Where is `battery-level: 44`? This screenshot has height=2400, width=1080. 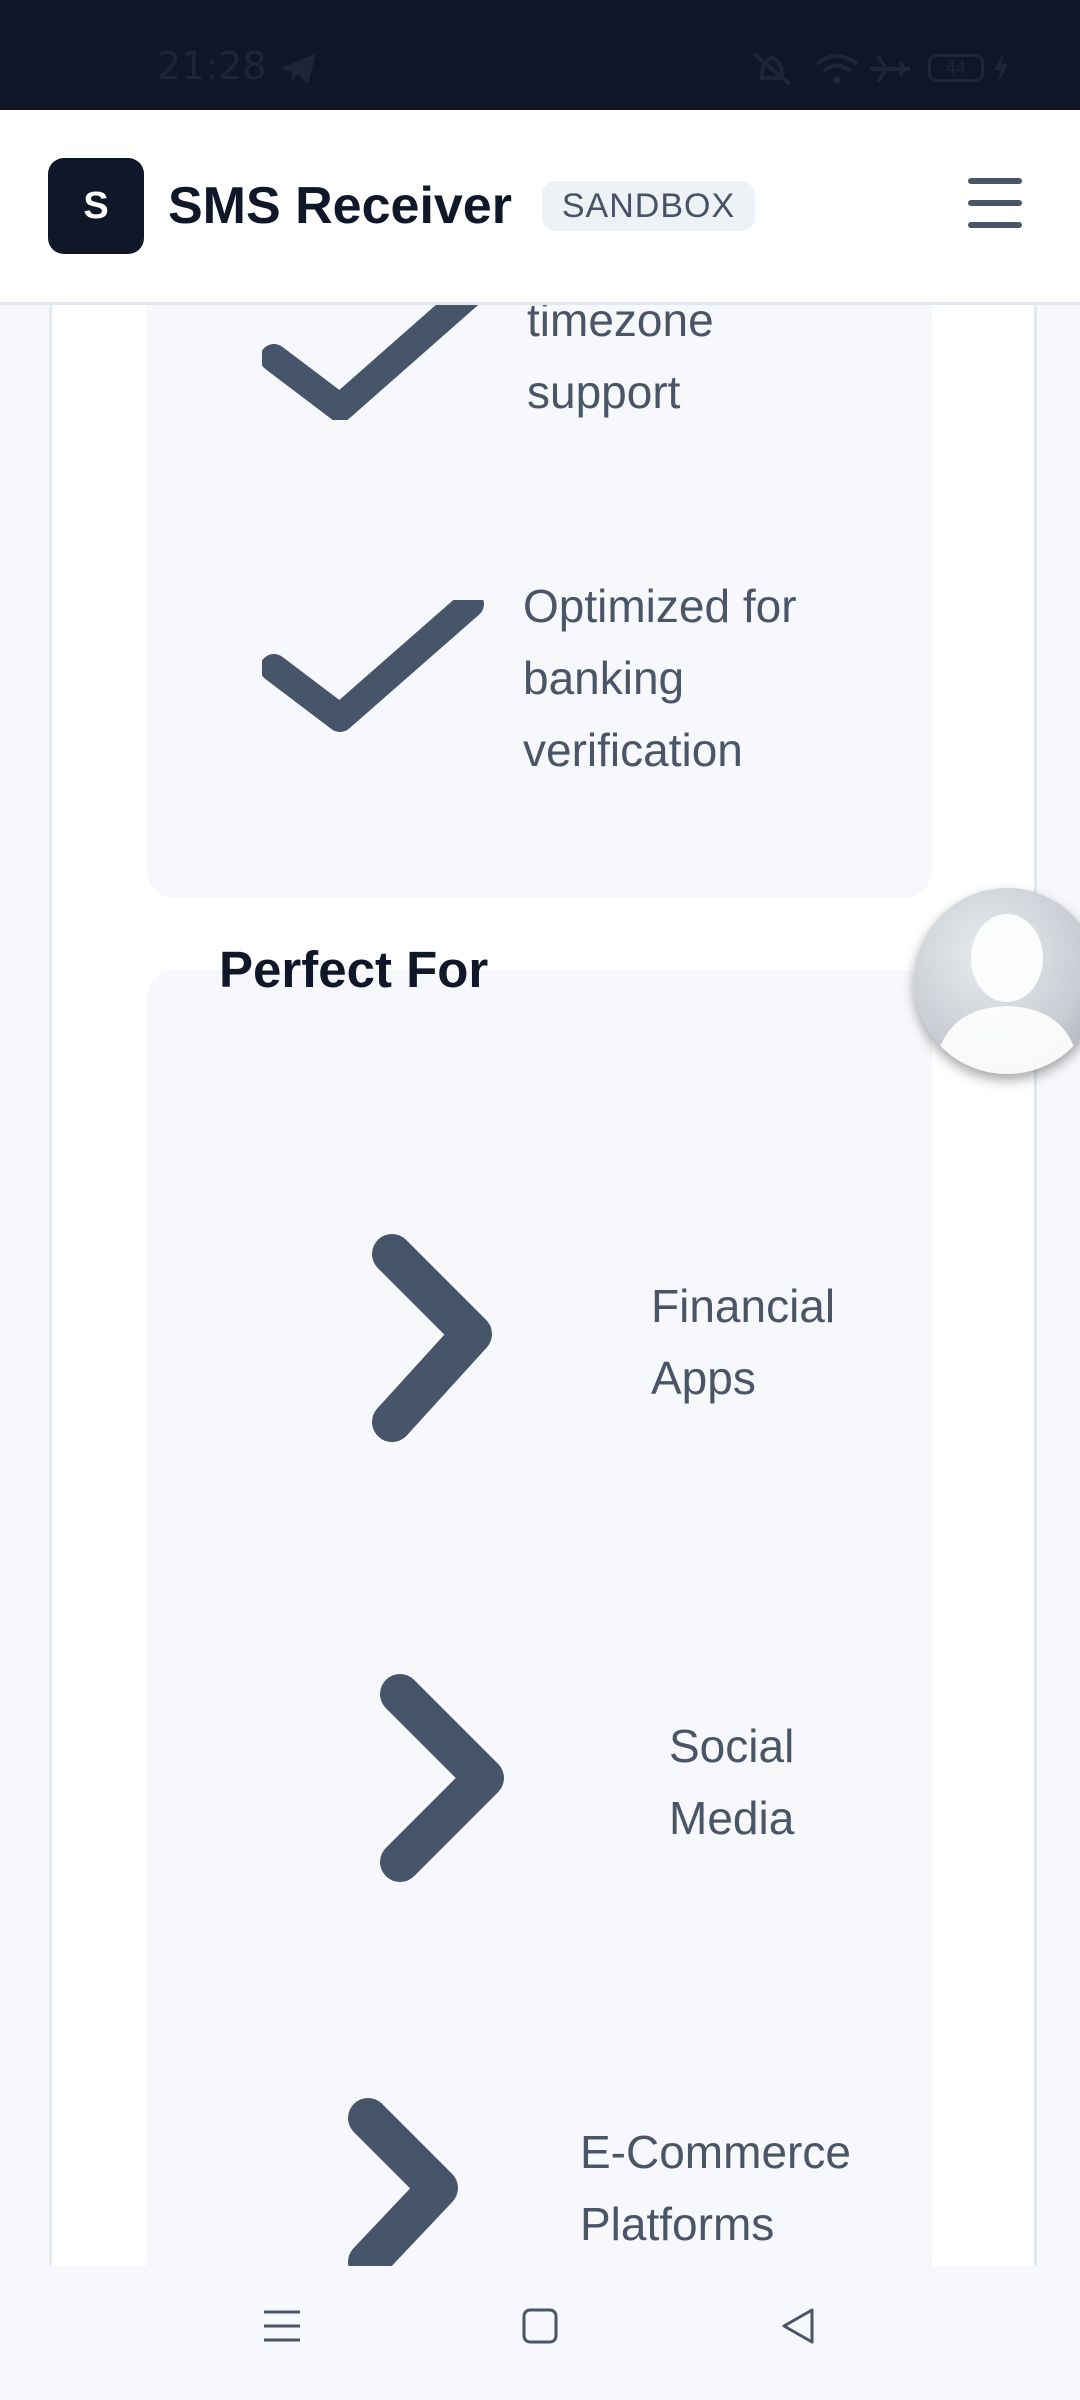 battery-level: 44 is located at coordinates (956, 67).